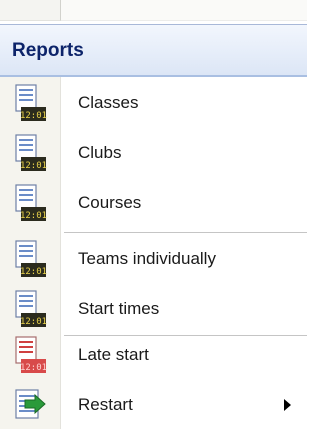  What do you see at coordinates (153, 104) in the screenshot?
I see `menu-item-classes: 12:01 Classes` at bounding box center [153, 104].